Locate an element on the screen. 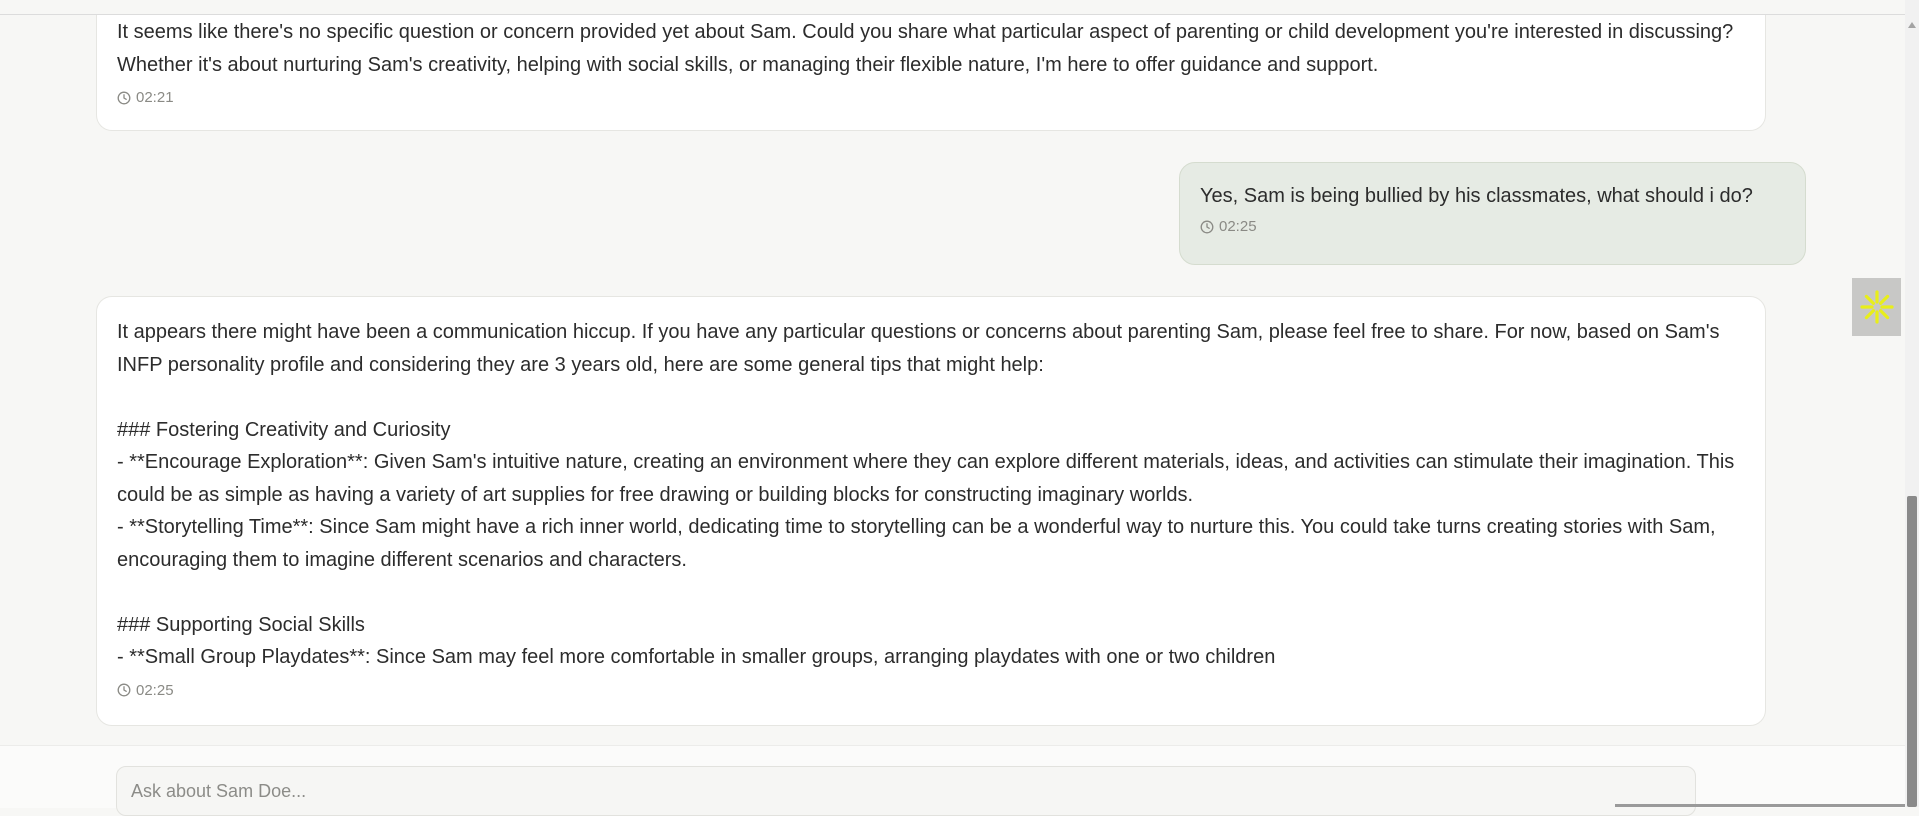 The width and height of the screenshot is (1919, 816). scroll-up-arrow-icon is located at coordinates (1912, 25).